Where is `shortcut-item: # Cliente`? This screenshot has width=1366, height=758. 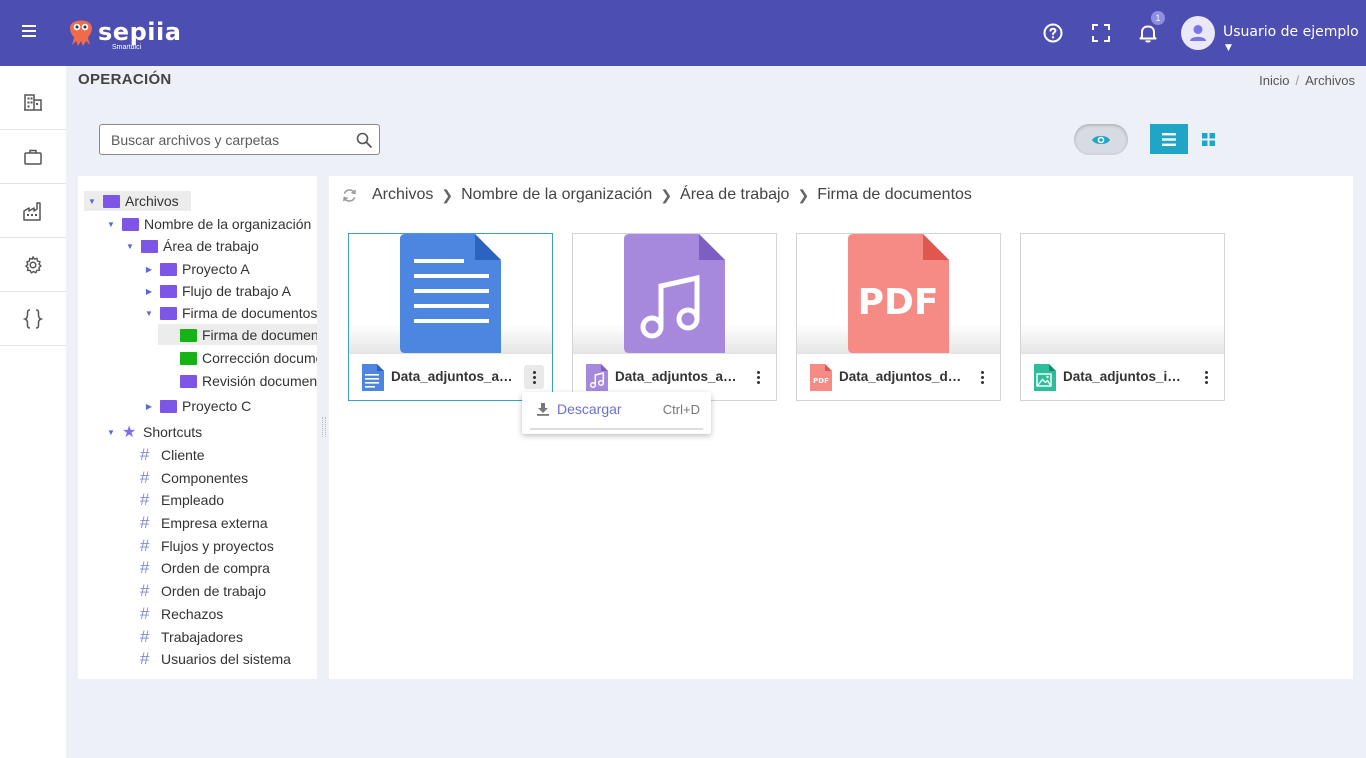 shortcut-item: # Cliente is located at coordinates (172, 455).